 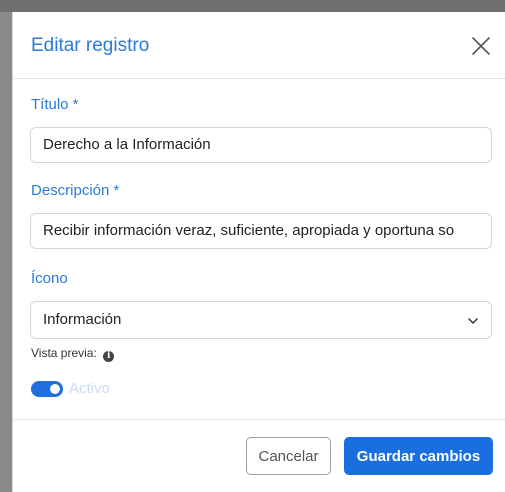 I want to click on title-label: Título *, so click(x=55, y=104).